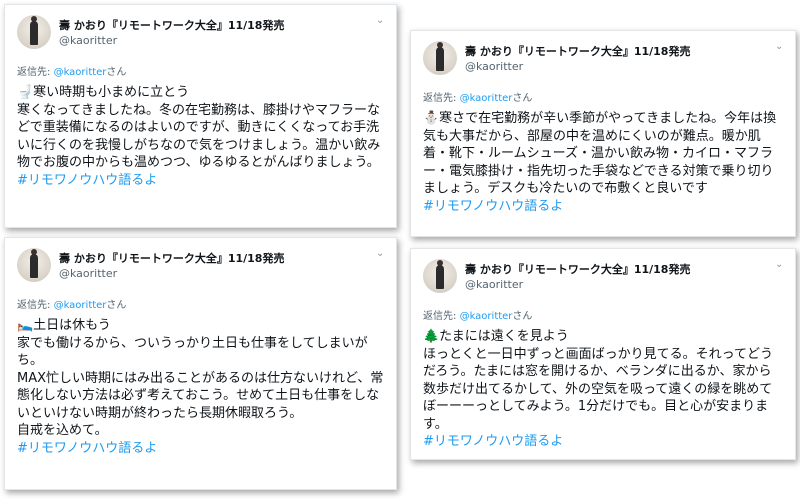 The width and height of the screenshot is (800, 500). What do you see at coordinates (103, 92) in the screenshot?
I see `tweet-line: 🚽寒い時期も小まめに立とう` at bounding box center [103, 92].